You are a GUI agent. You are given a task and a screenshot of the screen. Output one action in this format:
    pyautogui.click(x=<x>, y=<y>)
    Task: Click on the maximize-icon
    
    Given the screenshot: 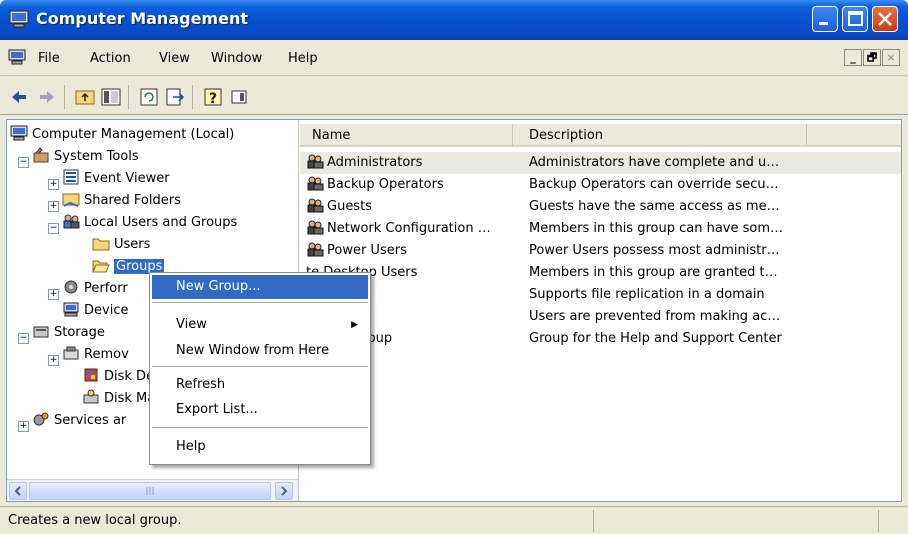 What is the action you would take?
    pyautogui.click(x=855, y=18)
    